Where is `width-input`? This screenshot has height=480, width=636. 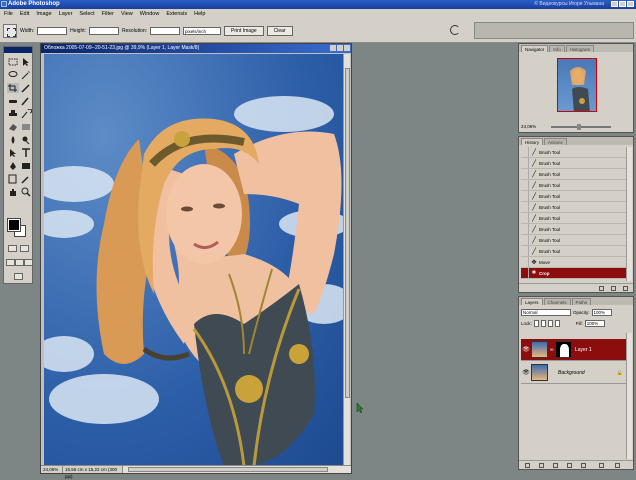 width-input is located at coordinates (52, 30).